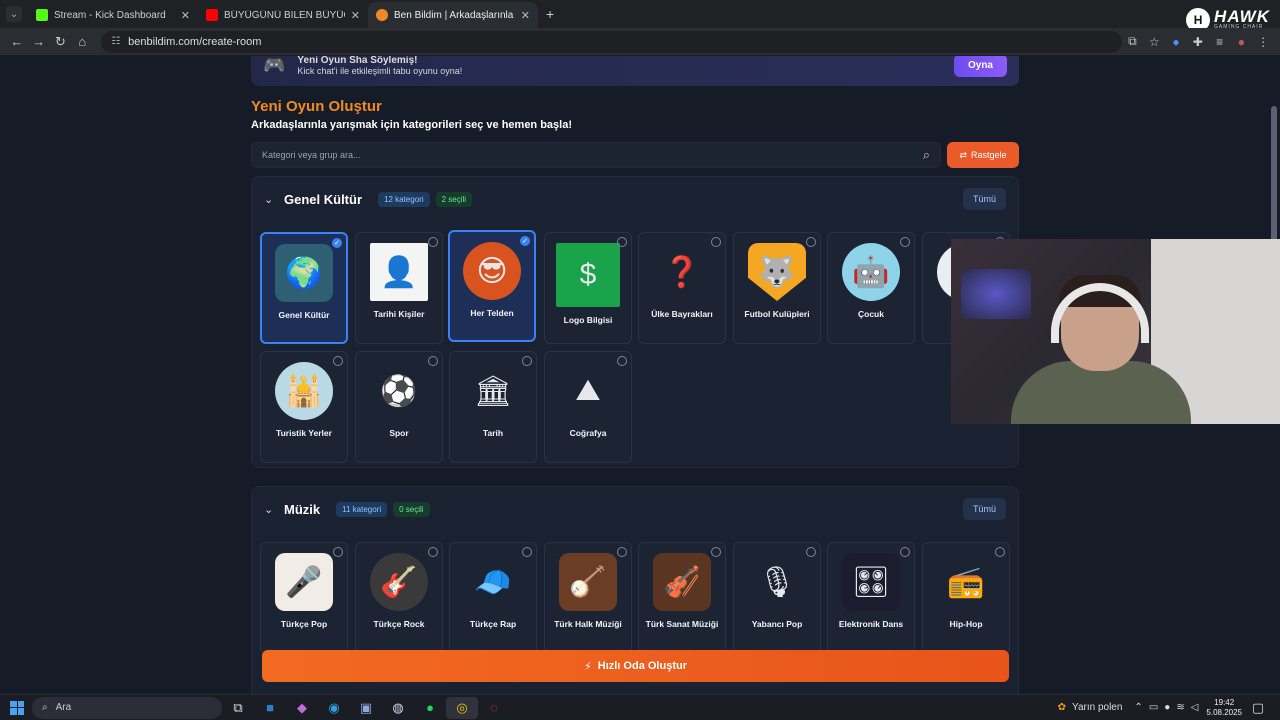 The image size is (1280, 720). Describe the element at coordinates (871, 288) in the screenshot. I see `category-card-cocuk: 🤖 Çocuk` at that location.